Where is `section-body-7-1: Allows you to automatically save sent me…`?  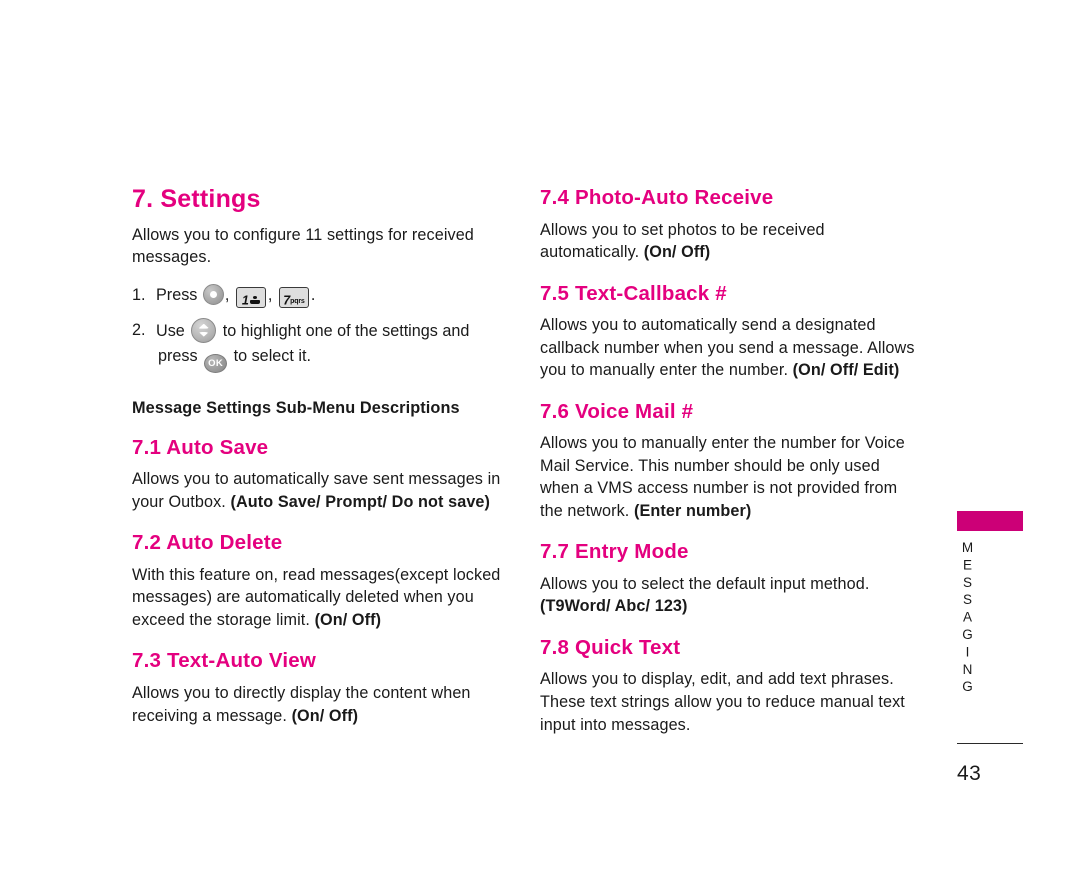
section-body-7-1: Allows you to automatically save sent me… is located at coordinates (318, 490).